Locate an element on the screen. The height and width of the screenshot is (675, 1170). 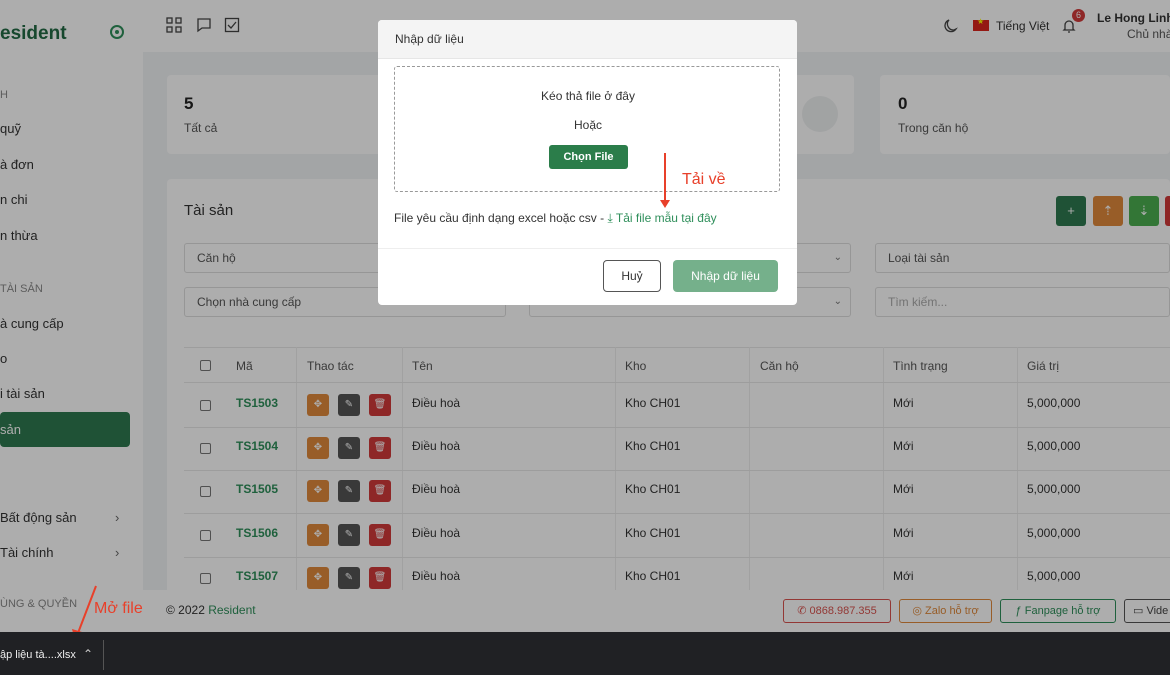
download-bar-divider is located at coordinates (103, 655).